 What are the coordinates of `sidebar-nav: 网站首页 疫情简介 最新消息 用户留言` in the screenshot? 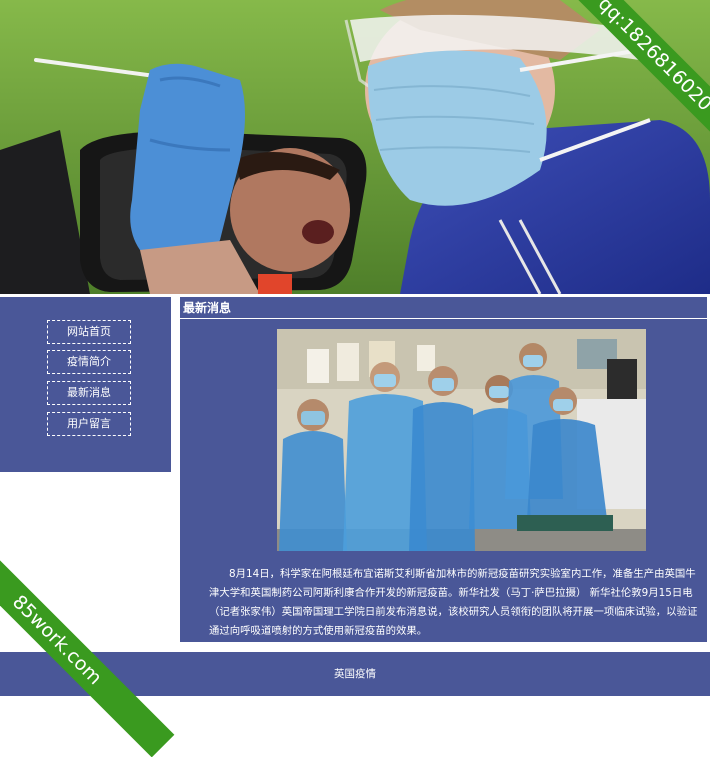 It's located at (85, 384).